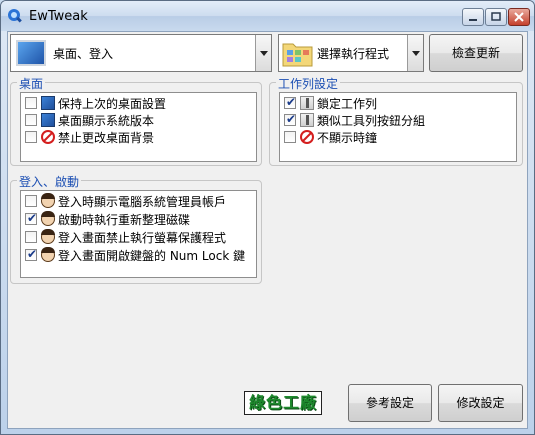 The image size is (535, 435). I want to click on maximize-button, so click(496, 17).